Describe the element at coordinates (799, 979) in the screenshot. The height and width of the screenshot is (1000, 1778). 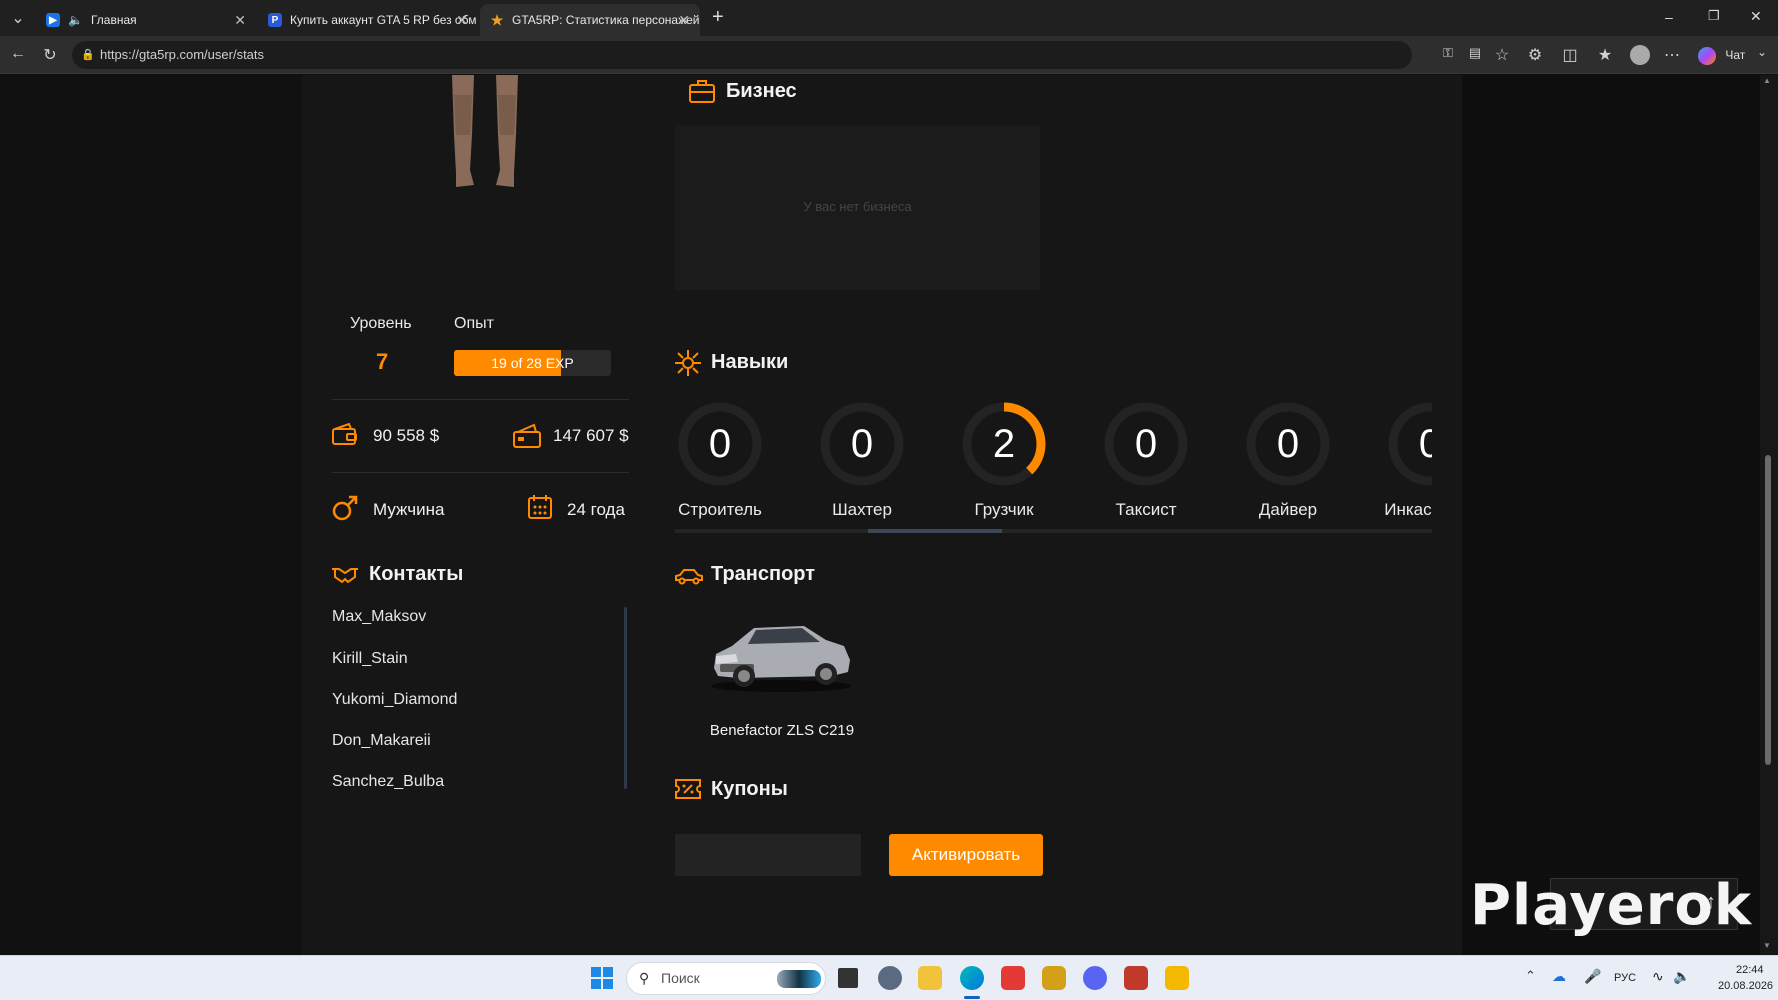
I see `search-highlight-image` at that location.